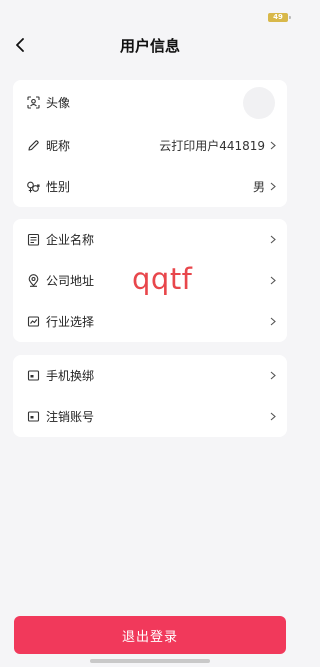 The width and height of the screenshot is (320, 667). I want to click on nickname-row: 昵称 云打印用户441819, so click(150, 145).